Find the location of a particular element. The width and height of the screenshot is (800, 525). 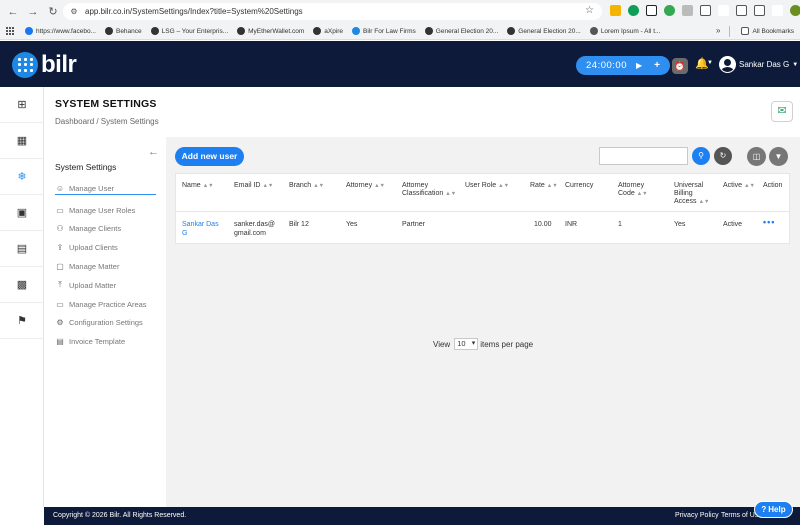

submenu-item: ▤ Invoice Template is located at coordinates (105, 341).